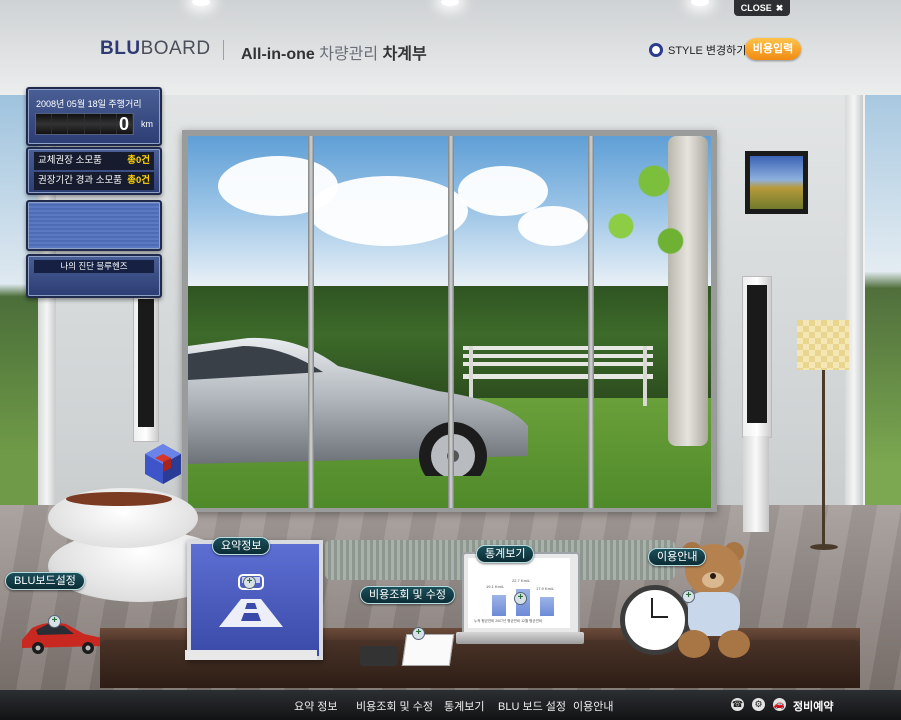 The width and height of the screenshot is (901, 720). I want to click on speaker-stand, so click(756, 484).